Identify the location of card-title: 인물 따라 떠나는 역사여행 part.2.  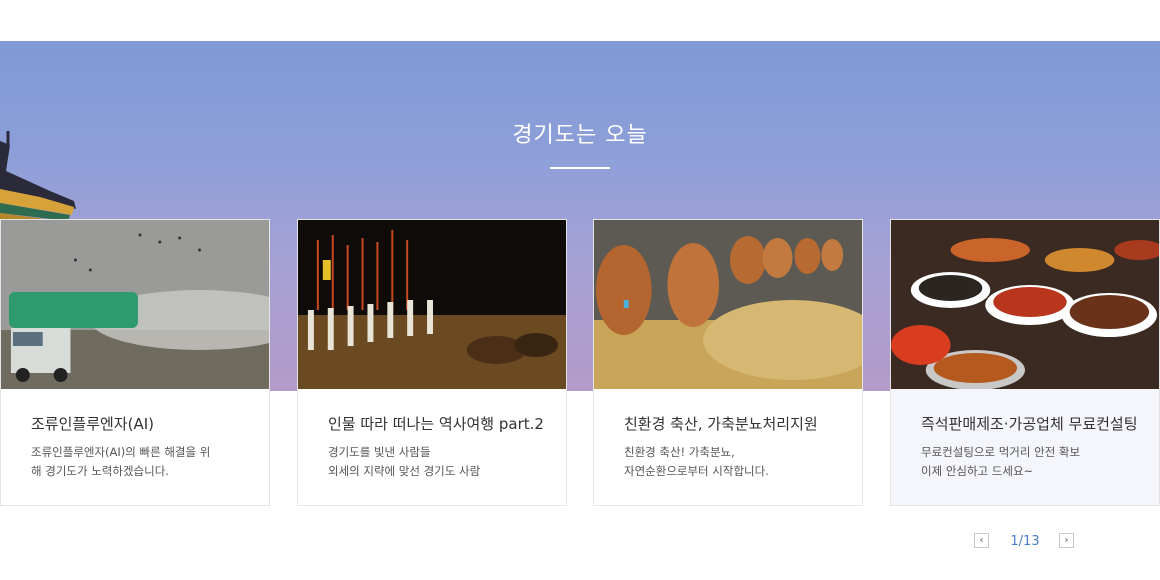
(436, 424).